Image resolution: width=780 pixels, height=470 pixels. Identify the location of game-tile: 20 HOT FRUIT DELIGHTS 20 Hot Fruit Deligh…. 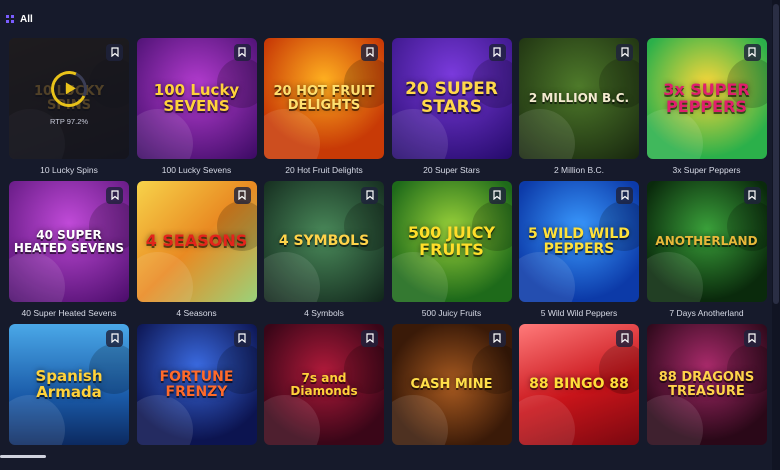
(324, 109).